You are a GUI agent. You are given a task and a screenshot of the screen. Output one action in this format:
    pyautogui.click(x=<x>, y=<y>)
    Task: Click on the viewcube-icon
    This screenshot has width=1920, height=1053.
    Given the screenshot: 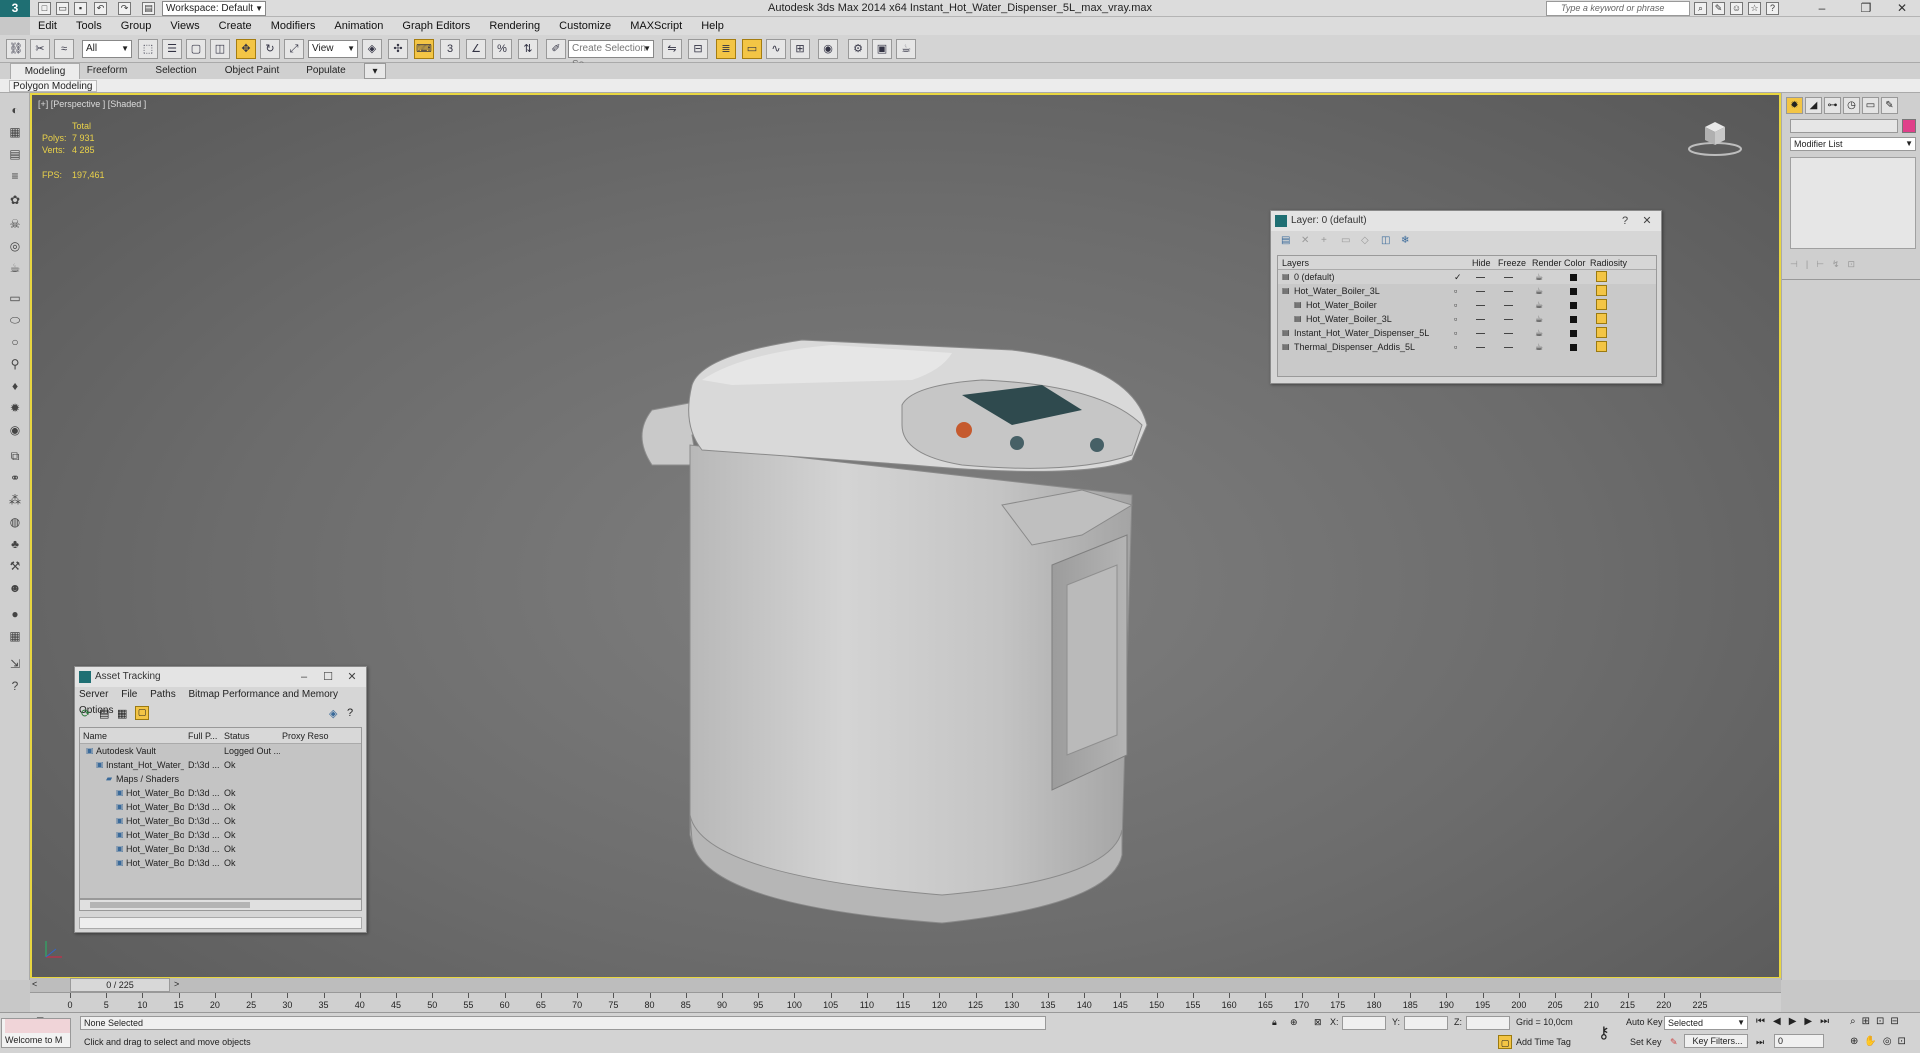 What is the action you would take?
    pyautogui.click(x=1715, y=137)
    